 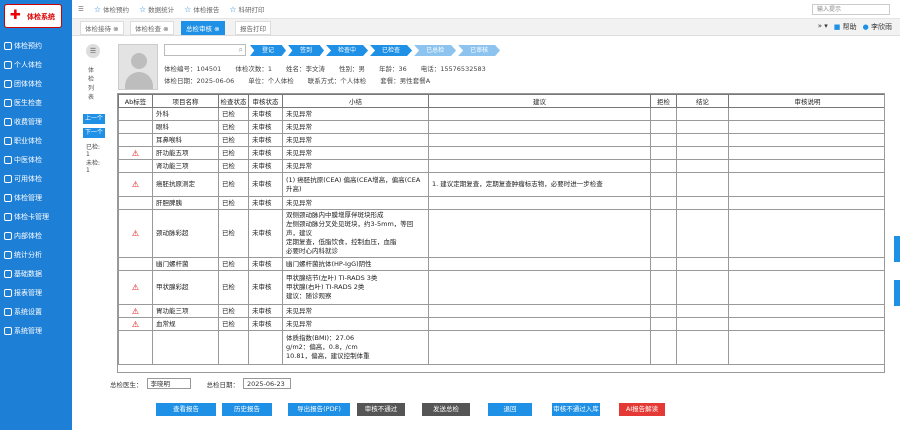 I want to click on top-nav: ☰ ☆ 体检预约 ☆ 数据统计 ☆ 体检报告 ☆ 科研打印 输入提示, so click(x=486, y=9).